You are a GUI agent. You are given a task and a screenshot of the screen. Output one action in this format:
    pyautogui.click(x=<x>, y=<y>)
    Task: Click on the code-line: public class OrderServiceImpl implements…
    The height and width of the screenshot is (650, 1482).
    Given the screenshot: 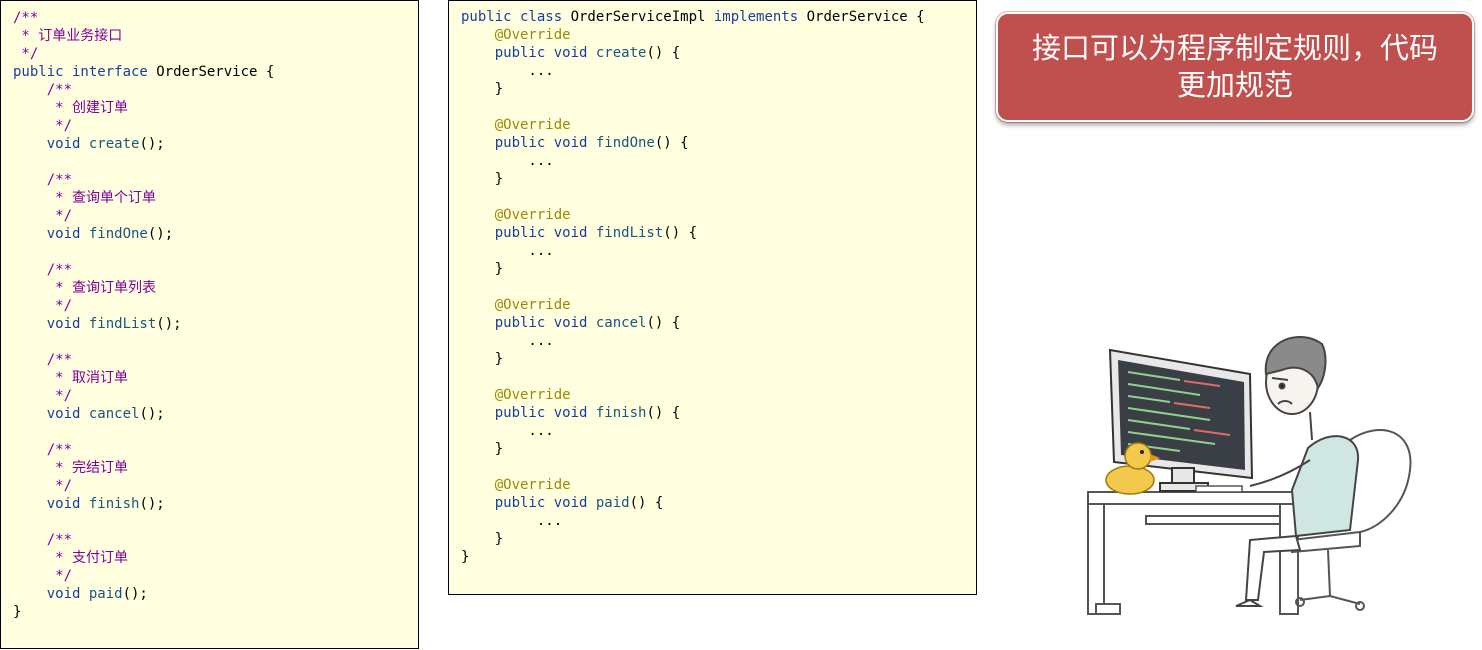 What is the action you would take?
    pyautogui.click(x=718, y=17)
    